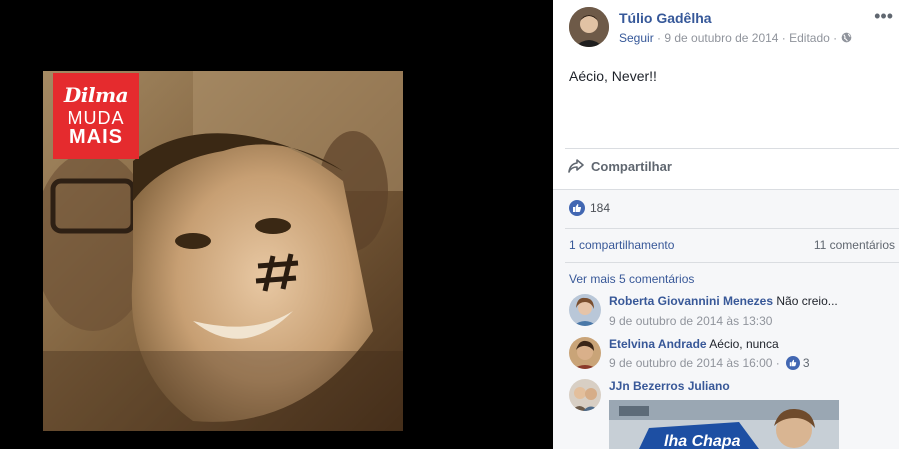 This screenshot has height=449, width=899. I want to click on badge-line-3: MAIS, so click(96, 137).